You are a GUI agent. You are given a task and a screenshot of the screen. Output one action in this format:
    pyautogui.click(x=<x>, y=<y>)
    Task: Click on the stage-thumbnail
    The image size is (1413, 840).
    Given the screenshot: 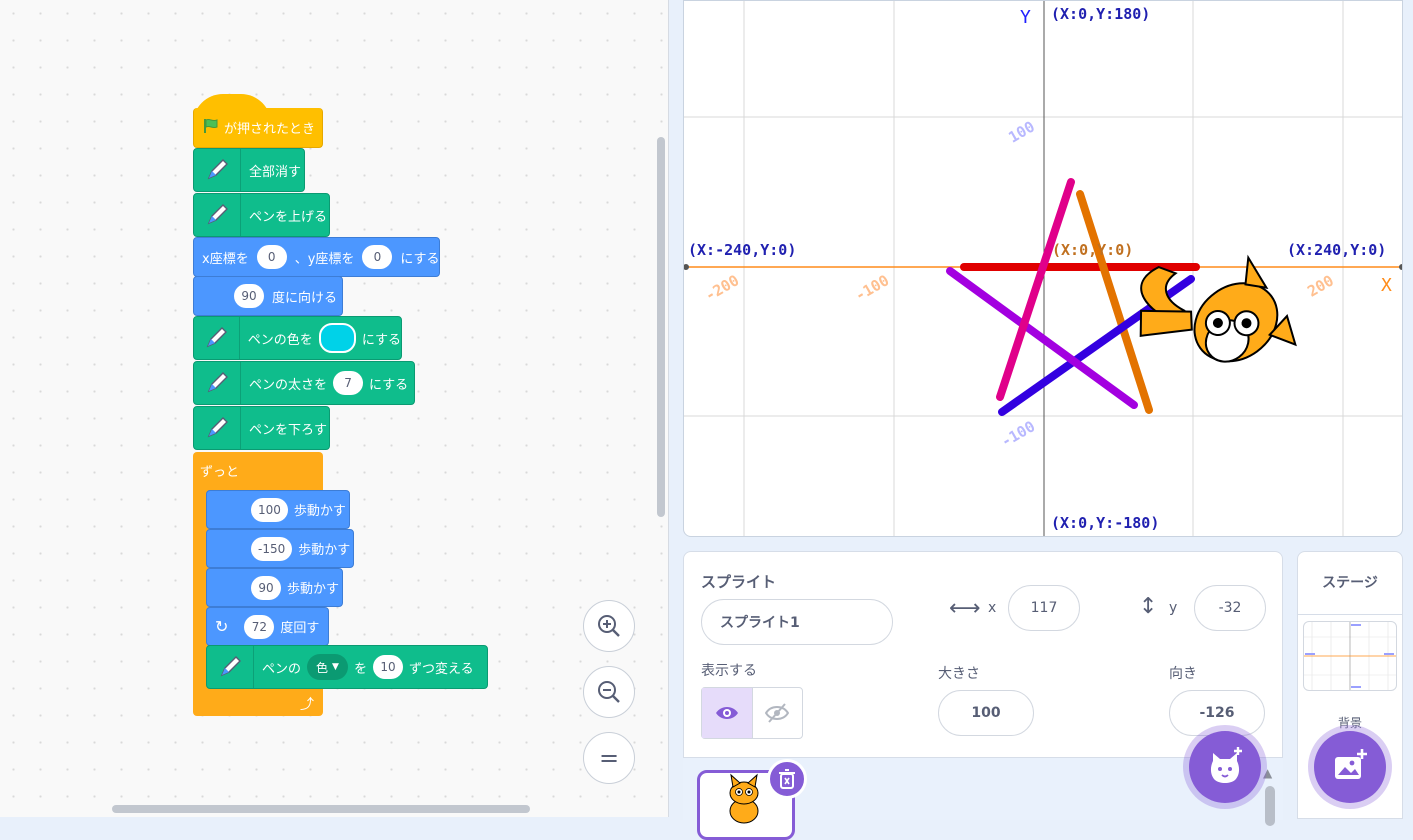 What is the action you would take?
    pyautogui.click(x=1350, y=656)
    